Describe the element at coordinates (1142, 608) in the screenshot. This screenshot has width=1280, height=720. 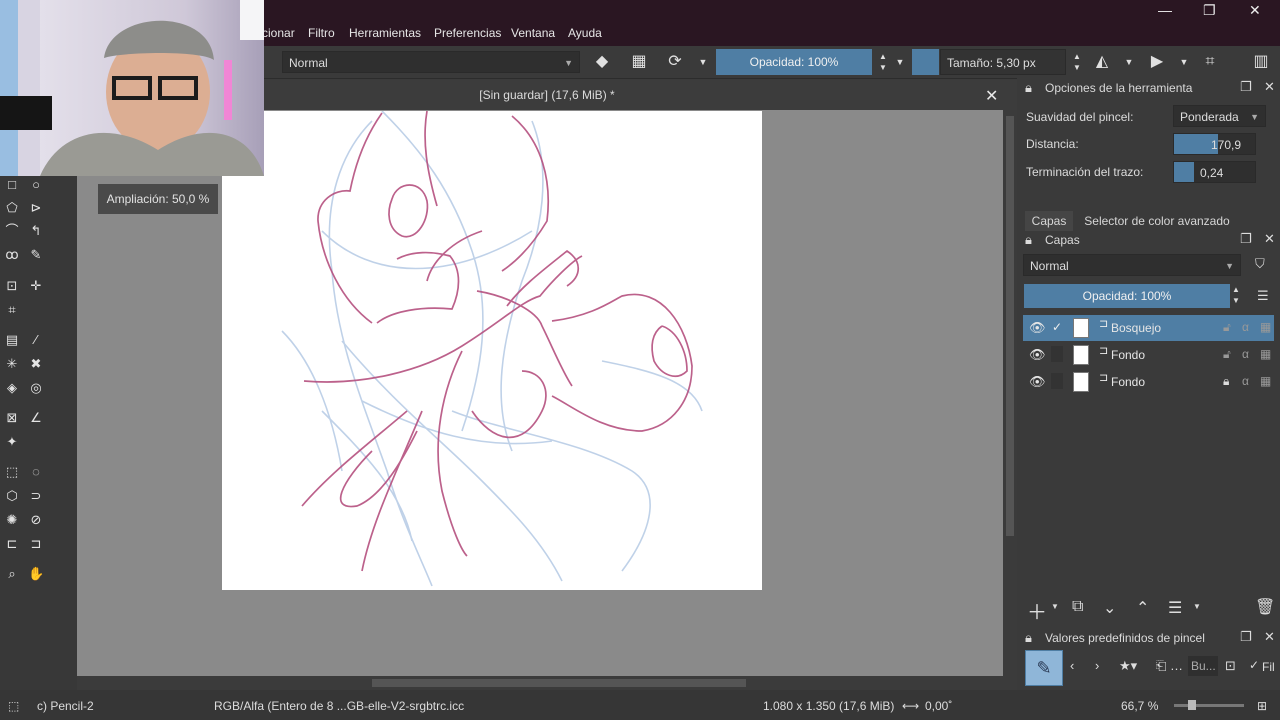
I see `move-up-icon: ⌃` at that location.